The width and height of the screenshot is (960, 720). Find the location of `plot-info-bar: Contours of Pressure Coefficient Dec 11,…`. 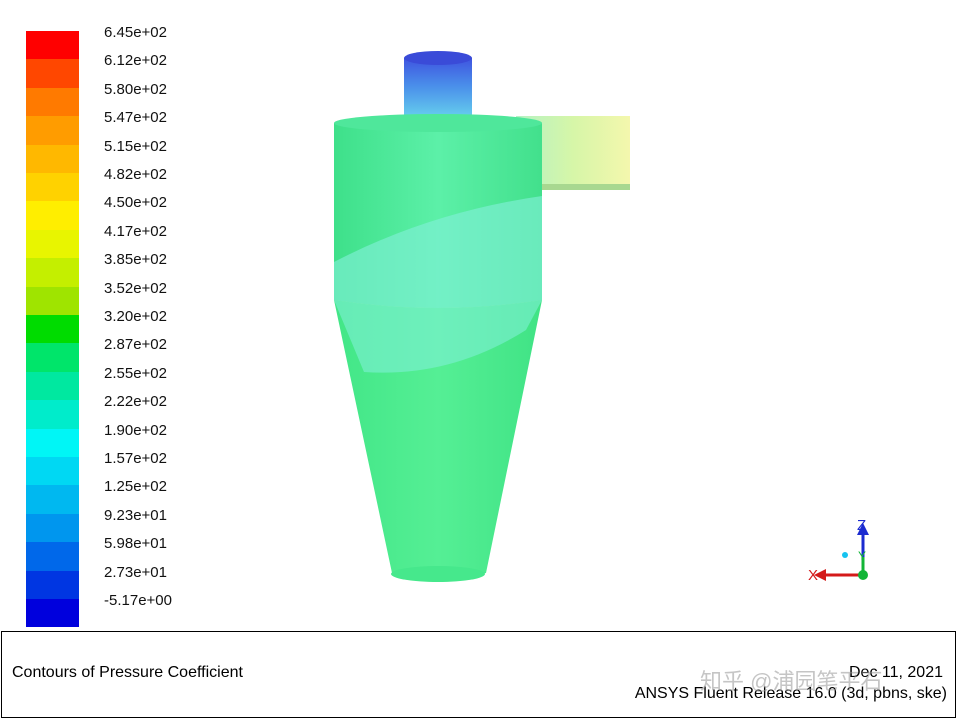

plot-info-bar: Contours of Pressure Coefficient Dec 11,… is located at coordinates (478, 674).